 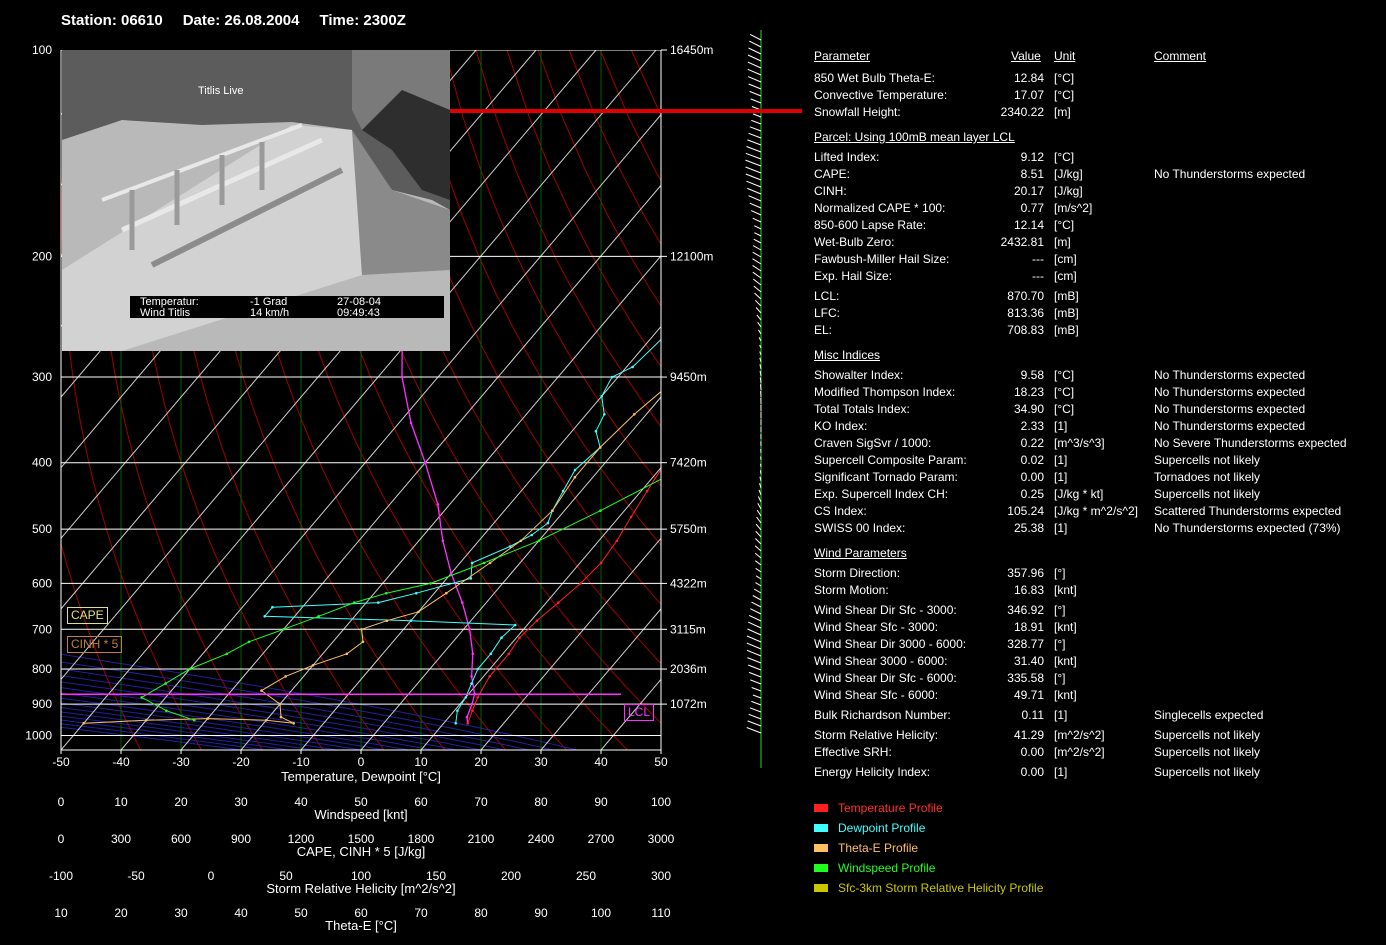 I want to click on section-header: Misc Indices, so click(x=847, y=355).